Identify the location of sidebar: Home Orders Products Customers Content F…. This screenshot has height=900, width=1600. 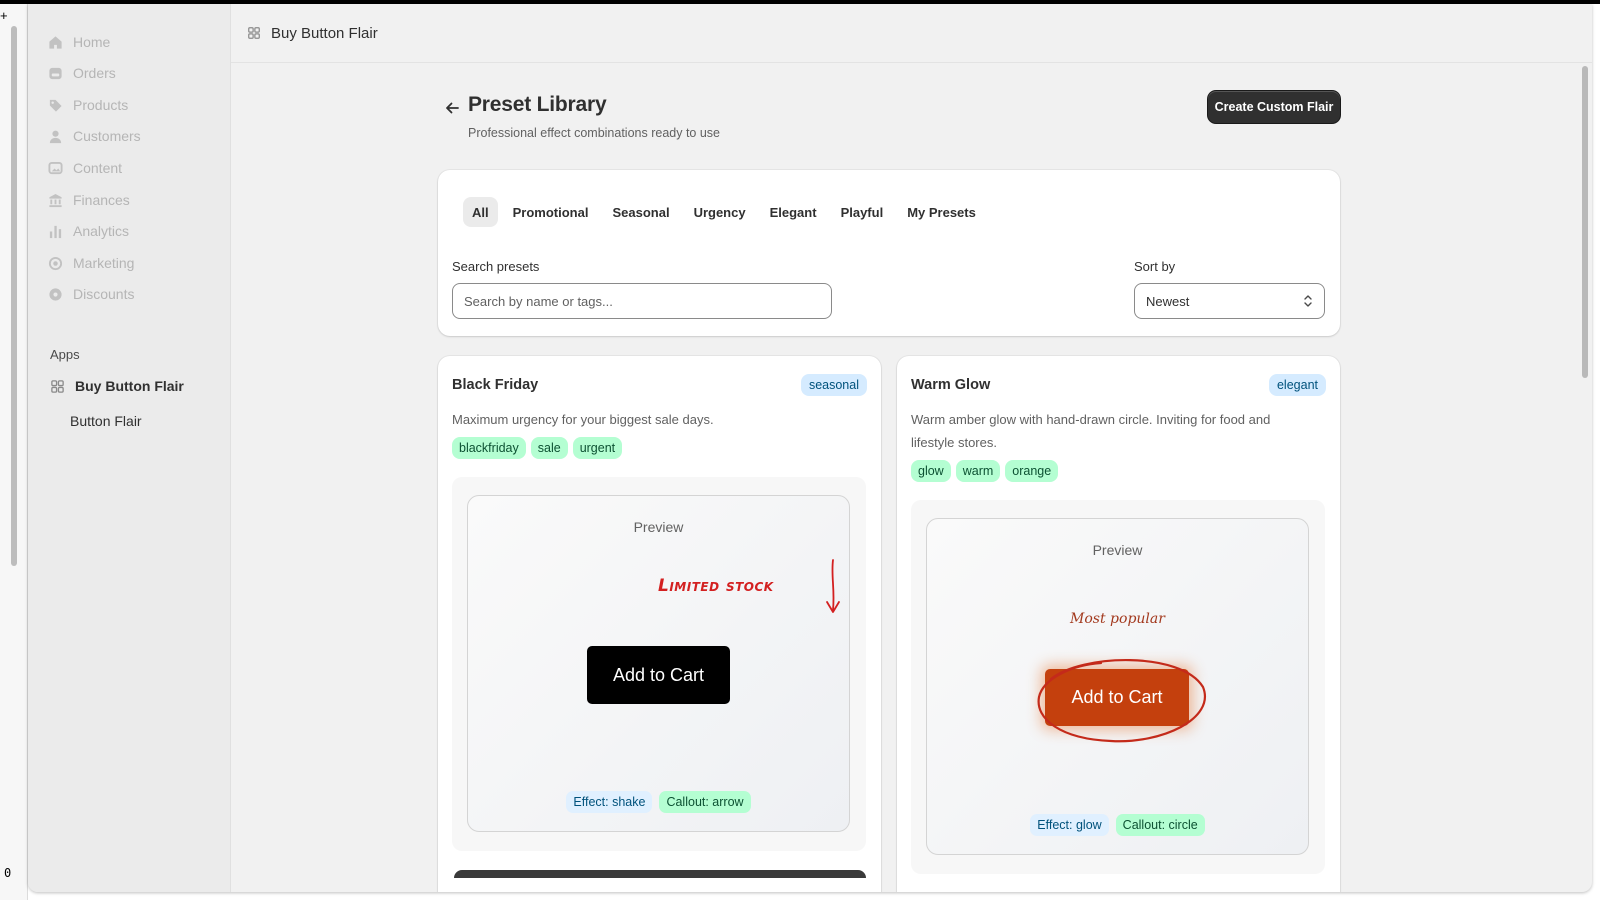
(129, 448).